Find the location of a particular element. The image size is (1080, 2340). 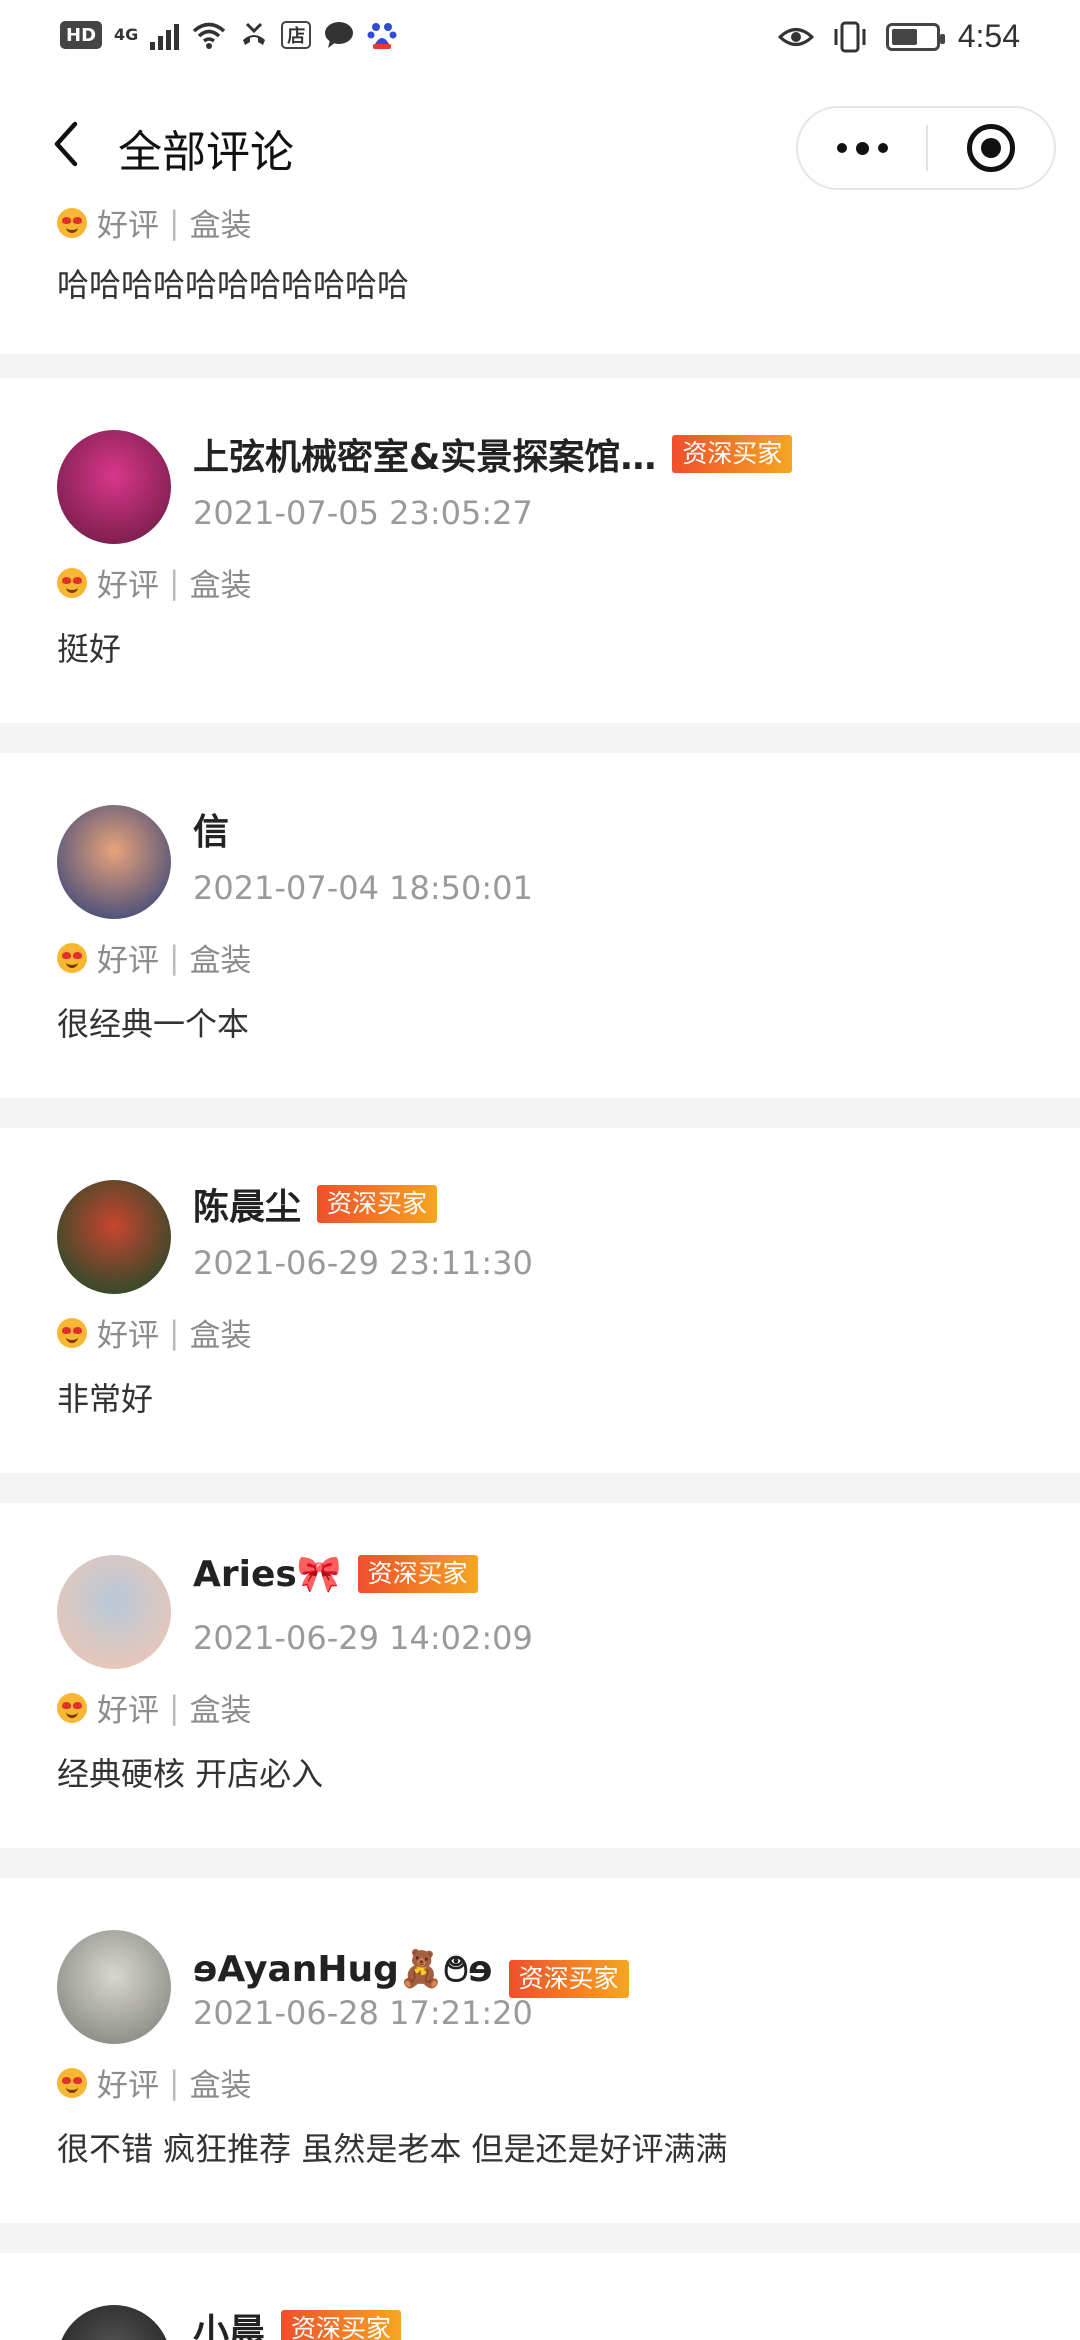

battery-icon is located at coordinates (915, 36).